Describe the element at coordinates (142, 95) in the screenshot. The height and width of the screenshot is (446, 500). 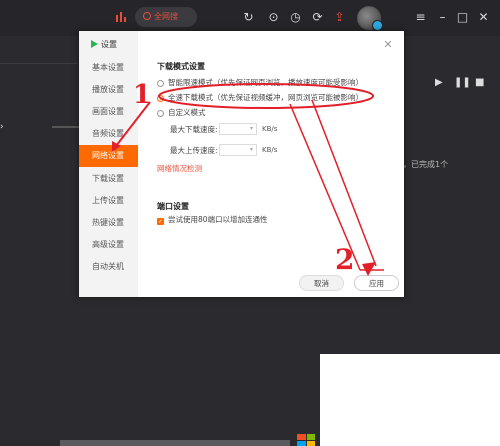
I see `annotation-number-1: 1` at that location.